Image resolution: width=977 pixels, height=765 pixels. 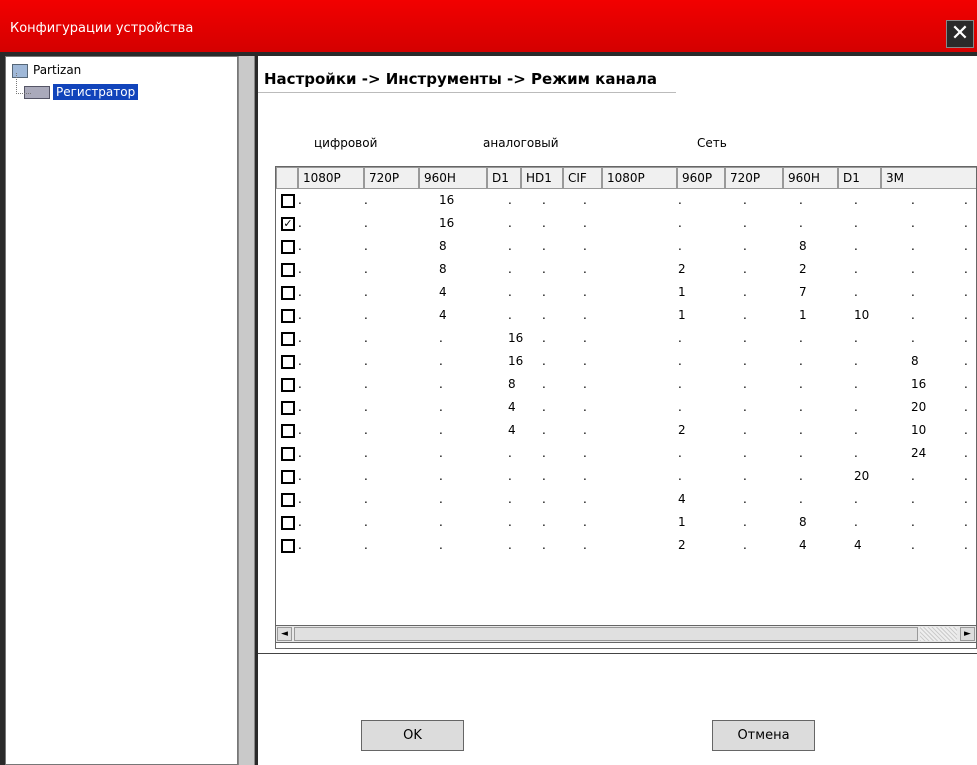 What do you see at coordinates (606, 634) in the screenshot?
I see `scrollbar-thumb` at bounding box center [606, 634].